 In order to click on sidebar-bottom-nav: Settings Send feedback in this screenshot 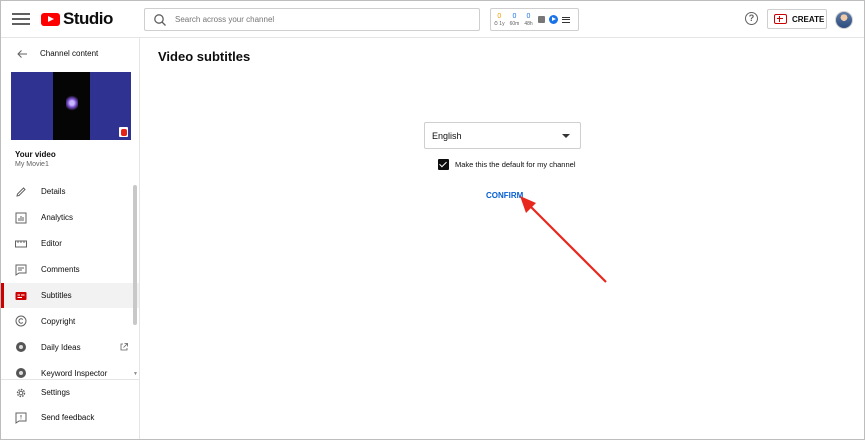, I will do `click(70, 404)`.